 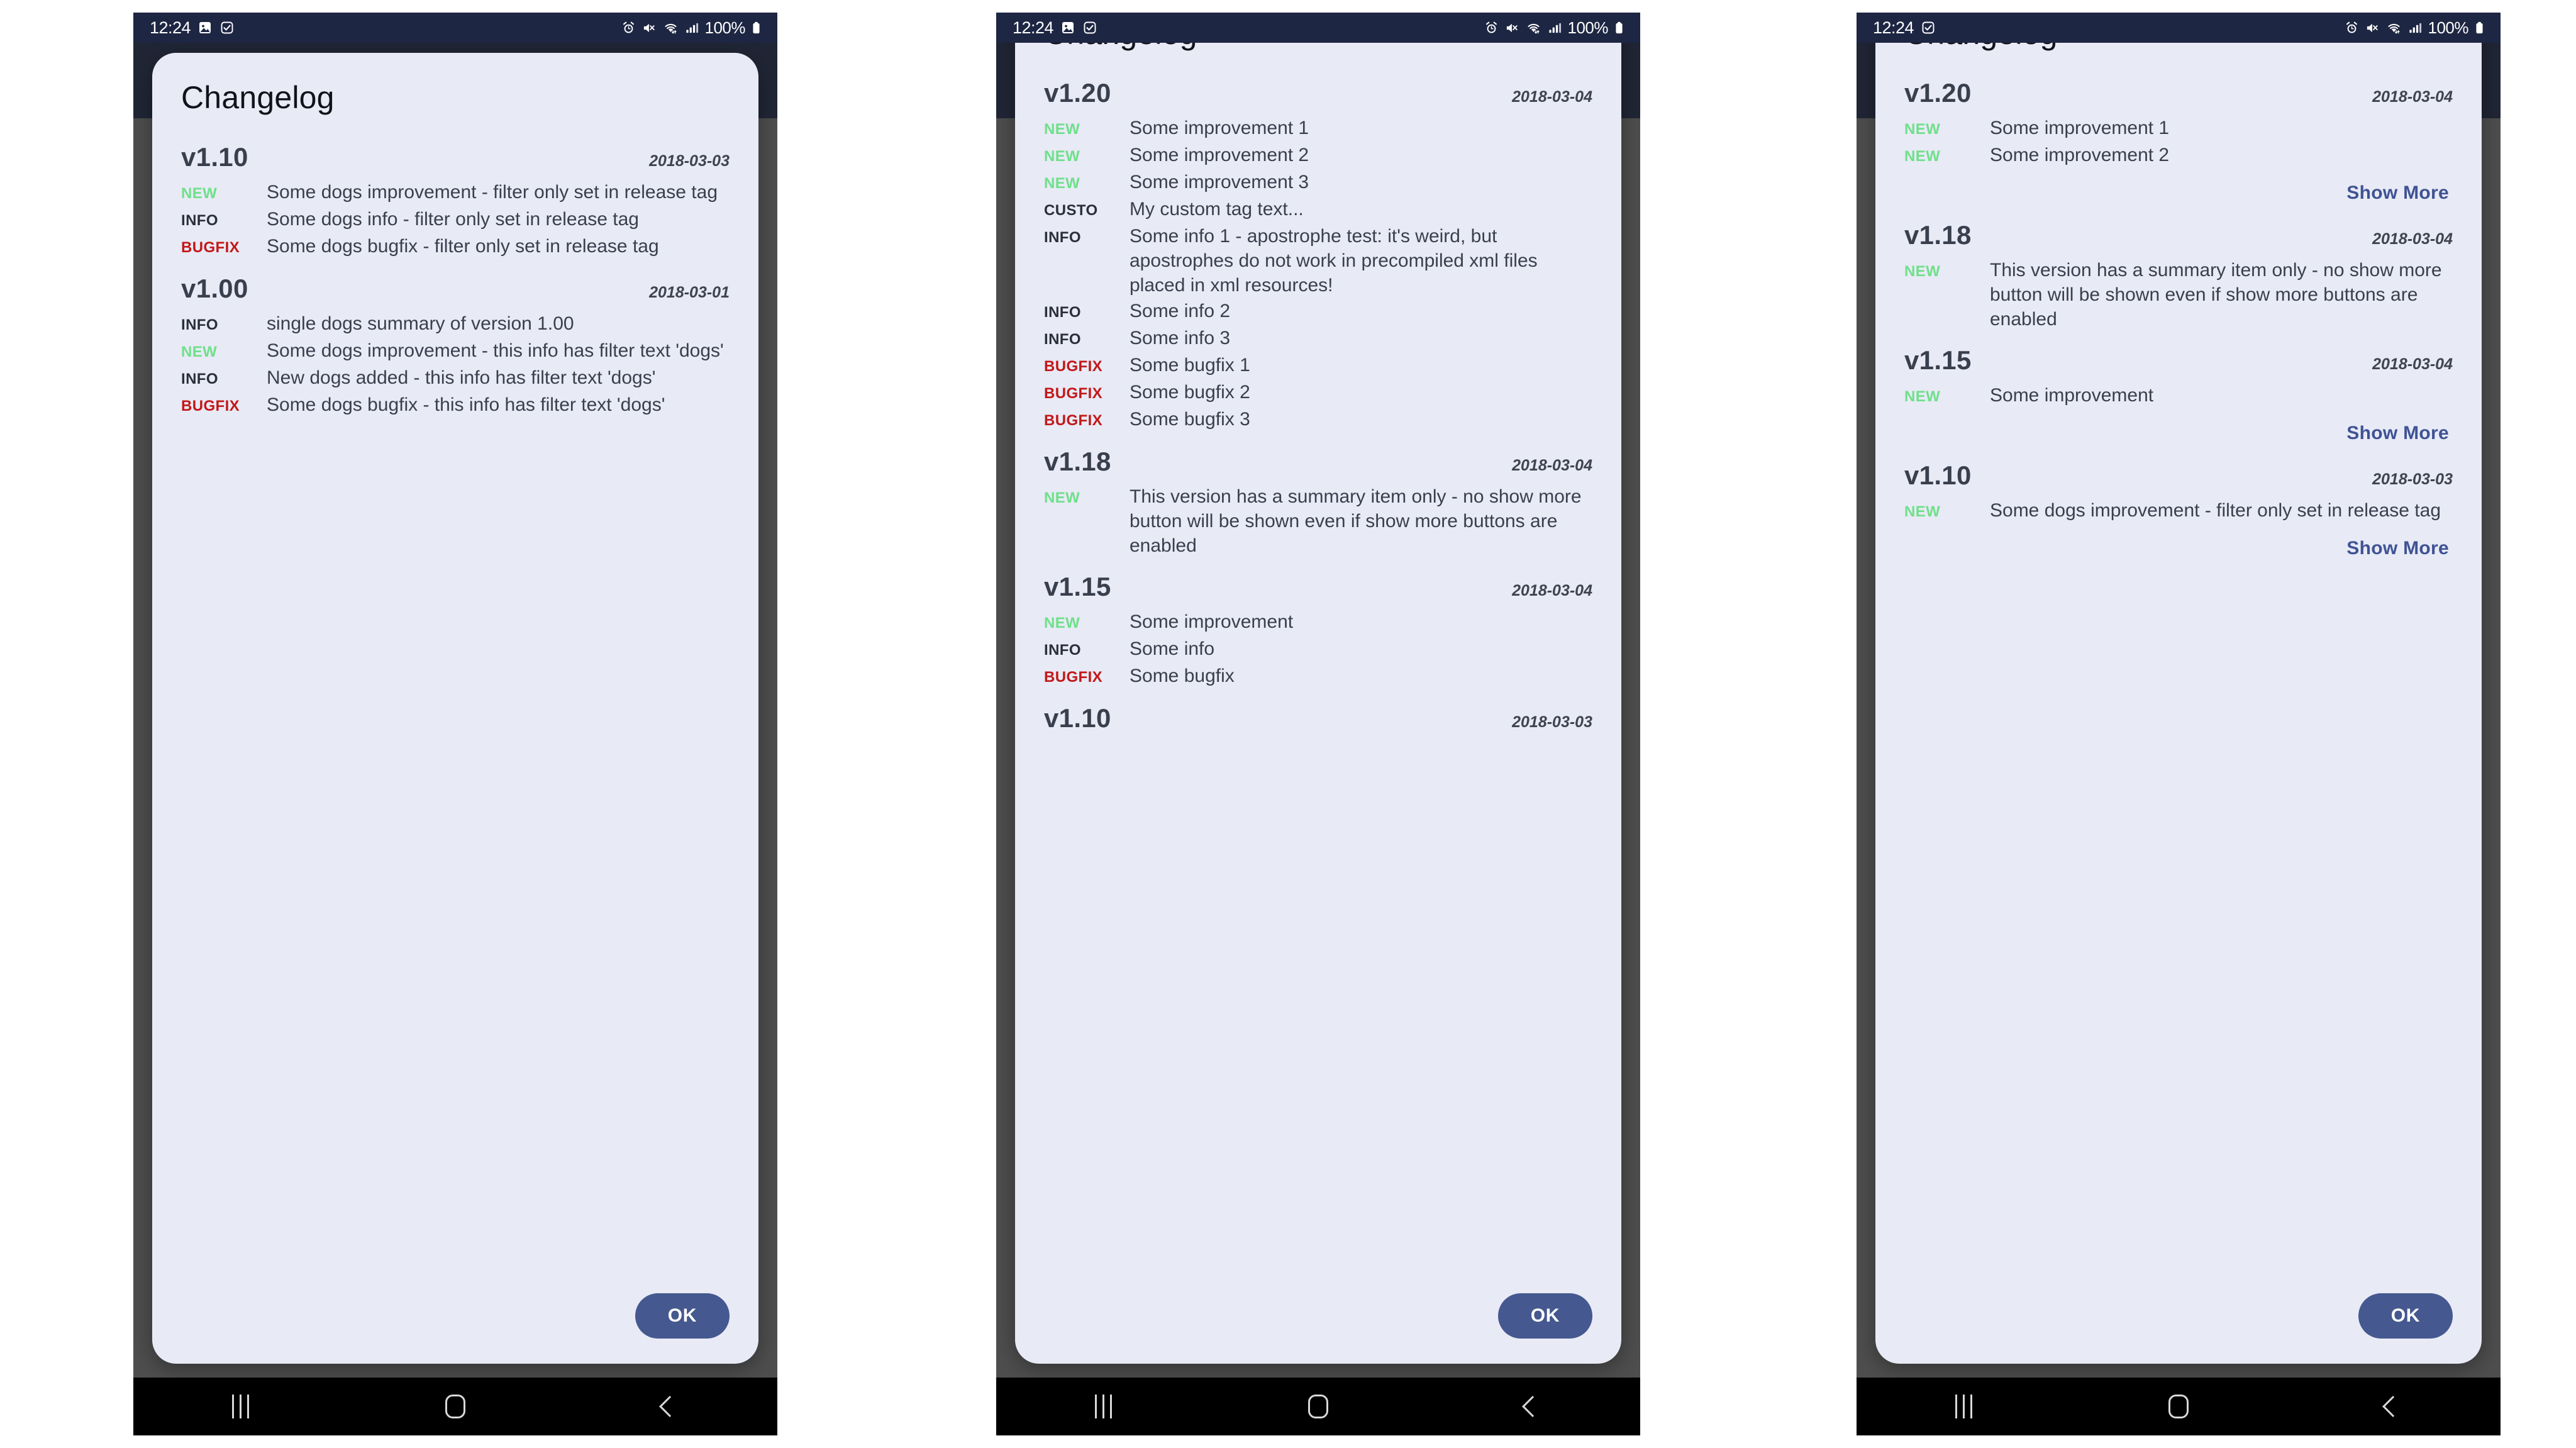 I want to click on version-header: v1.18 2018-03-04, so click(x=2178, y=235).